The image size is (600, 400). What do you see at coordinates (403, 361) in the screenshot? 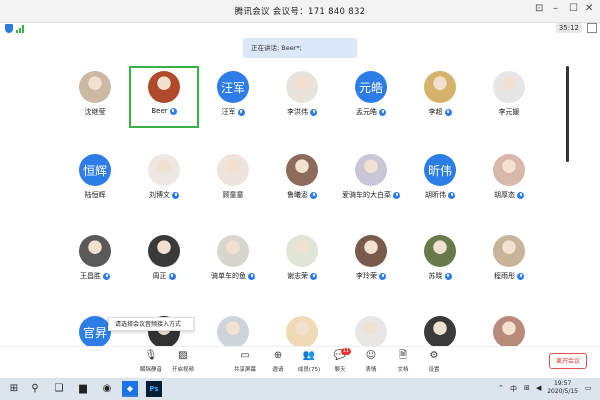
I see `toolbar-item-document: 🗎 文档` at bounding box center [403, 361].